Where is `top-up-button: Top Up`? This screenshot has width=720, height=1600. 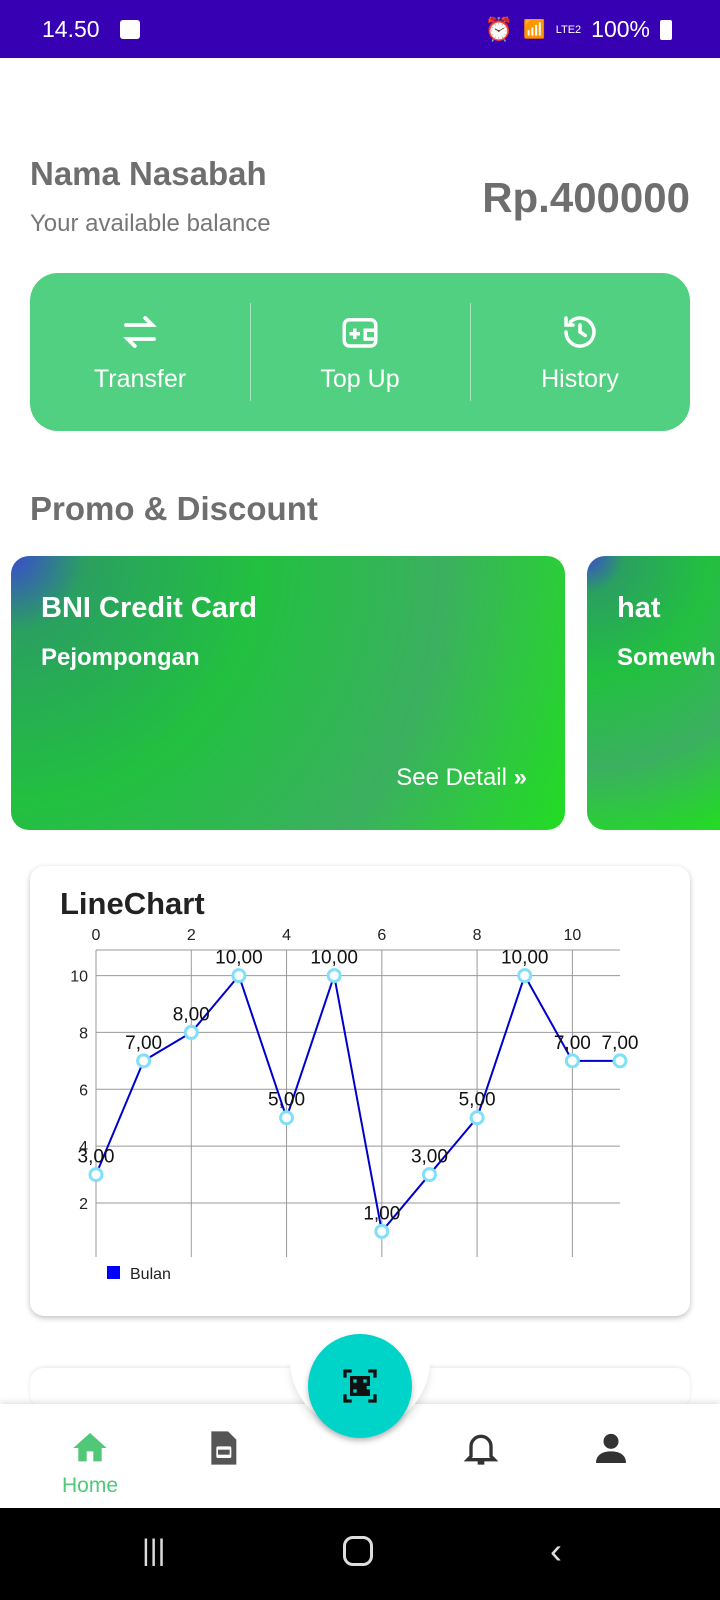 top-up-button: Top Up is located at coordinates (360, 352).